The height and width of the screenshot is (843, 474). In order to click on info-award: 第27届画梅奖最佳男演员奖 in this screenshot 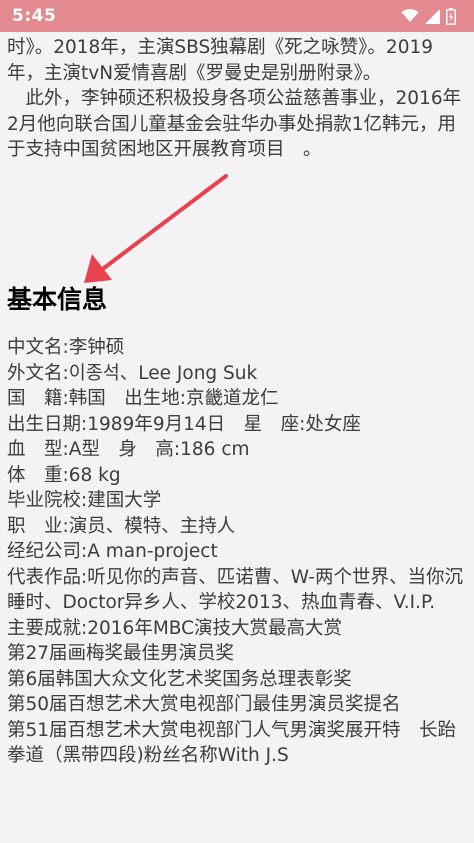, I will do `click(121, 653)`.